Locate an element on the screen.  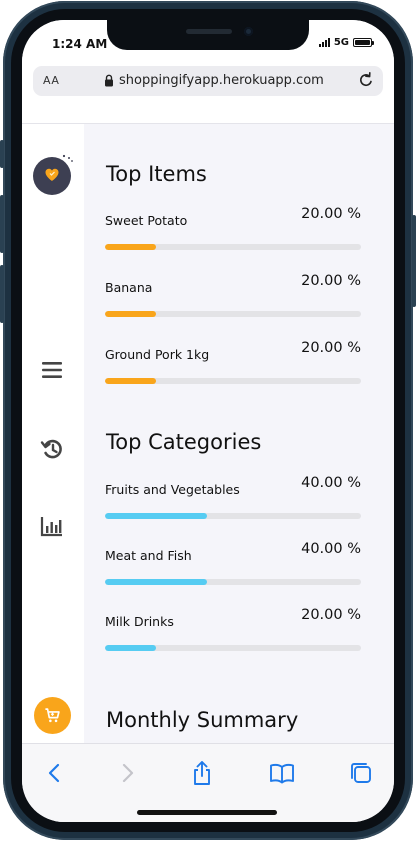
tabs-icon is located at coordinates (361, 773).